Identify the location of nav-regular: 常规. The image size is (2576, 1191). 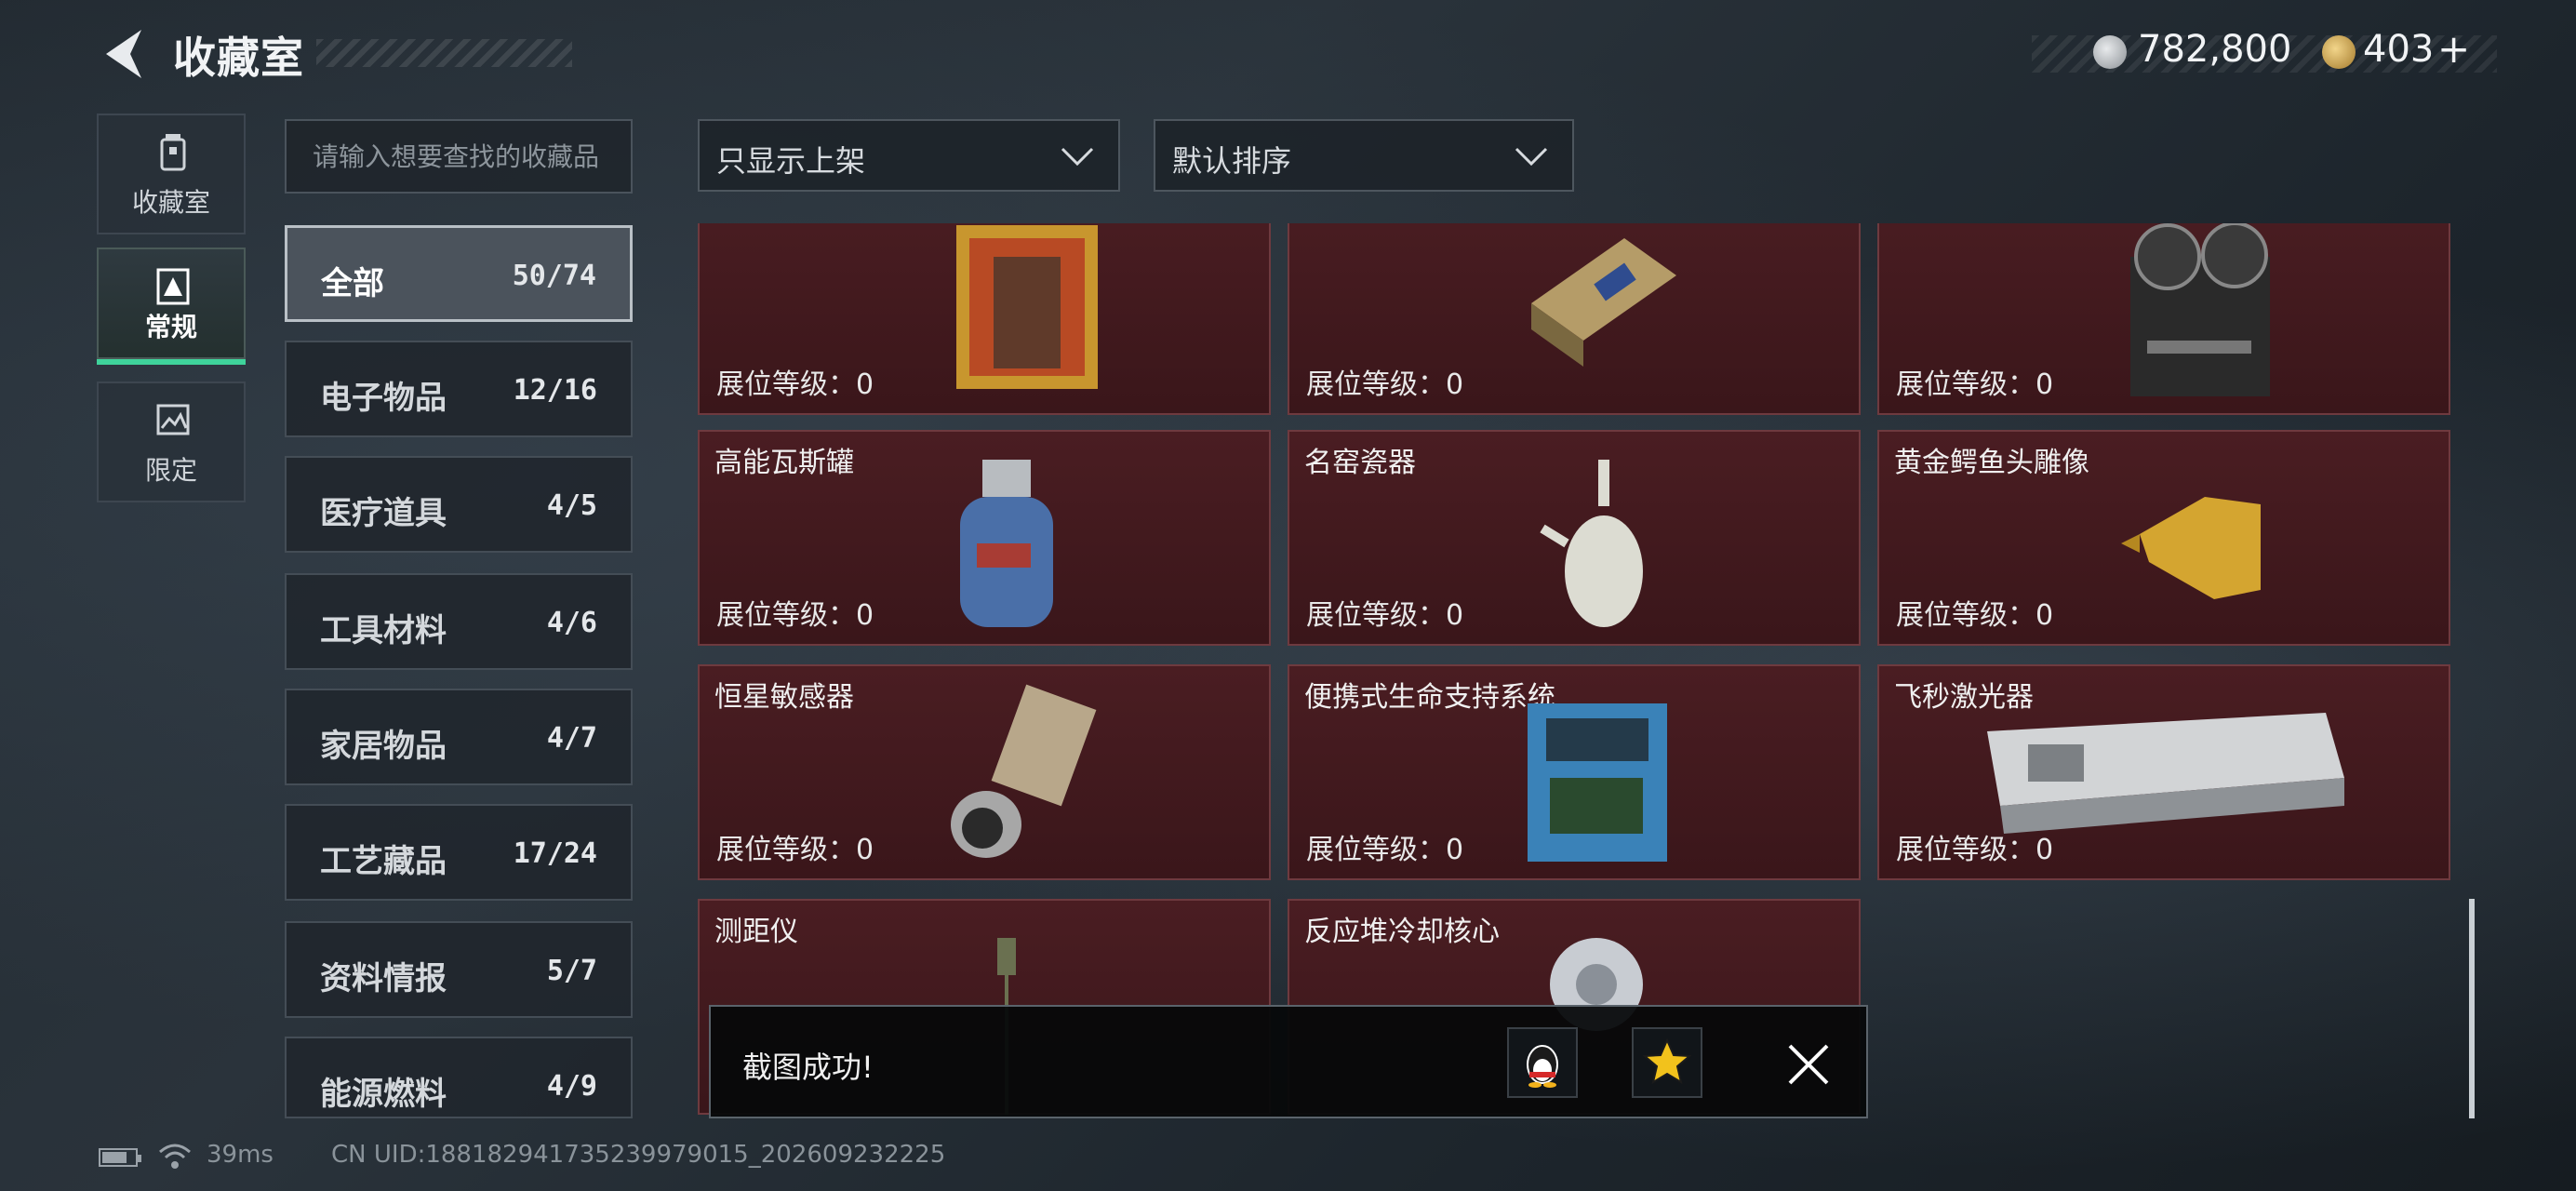
(171, 303).